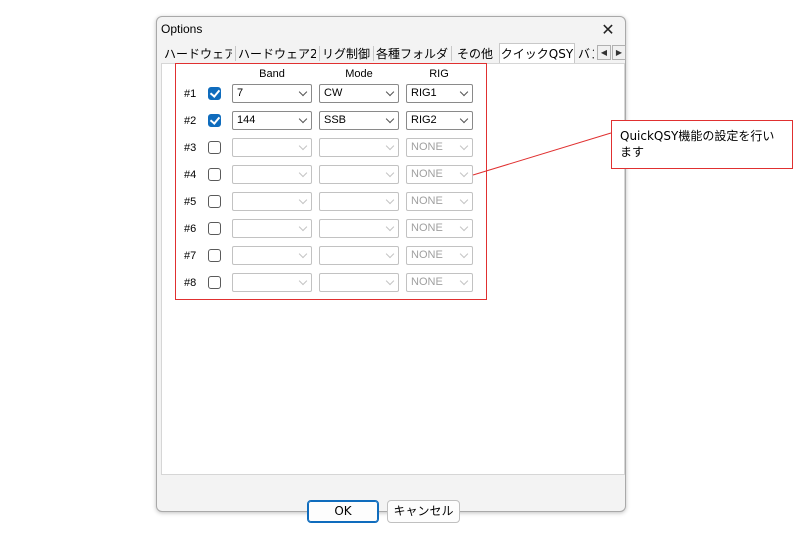  Describe the element at coordinates (335, 120) in the screenshot. I see `mode-select-value: SSB` at that location.